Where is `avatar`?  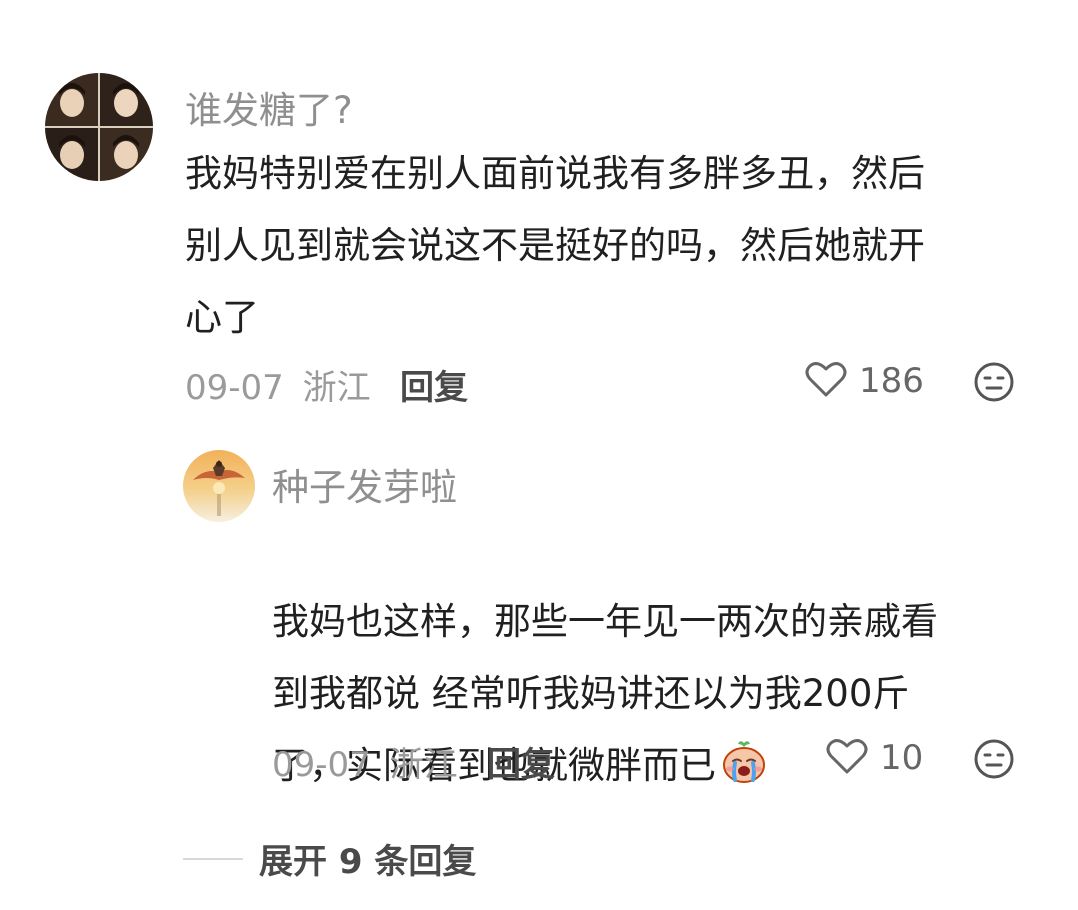
avatar is located at coordinates (99, 127).